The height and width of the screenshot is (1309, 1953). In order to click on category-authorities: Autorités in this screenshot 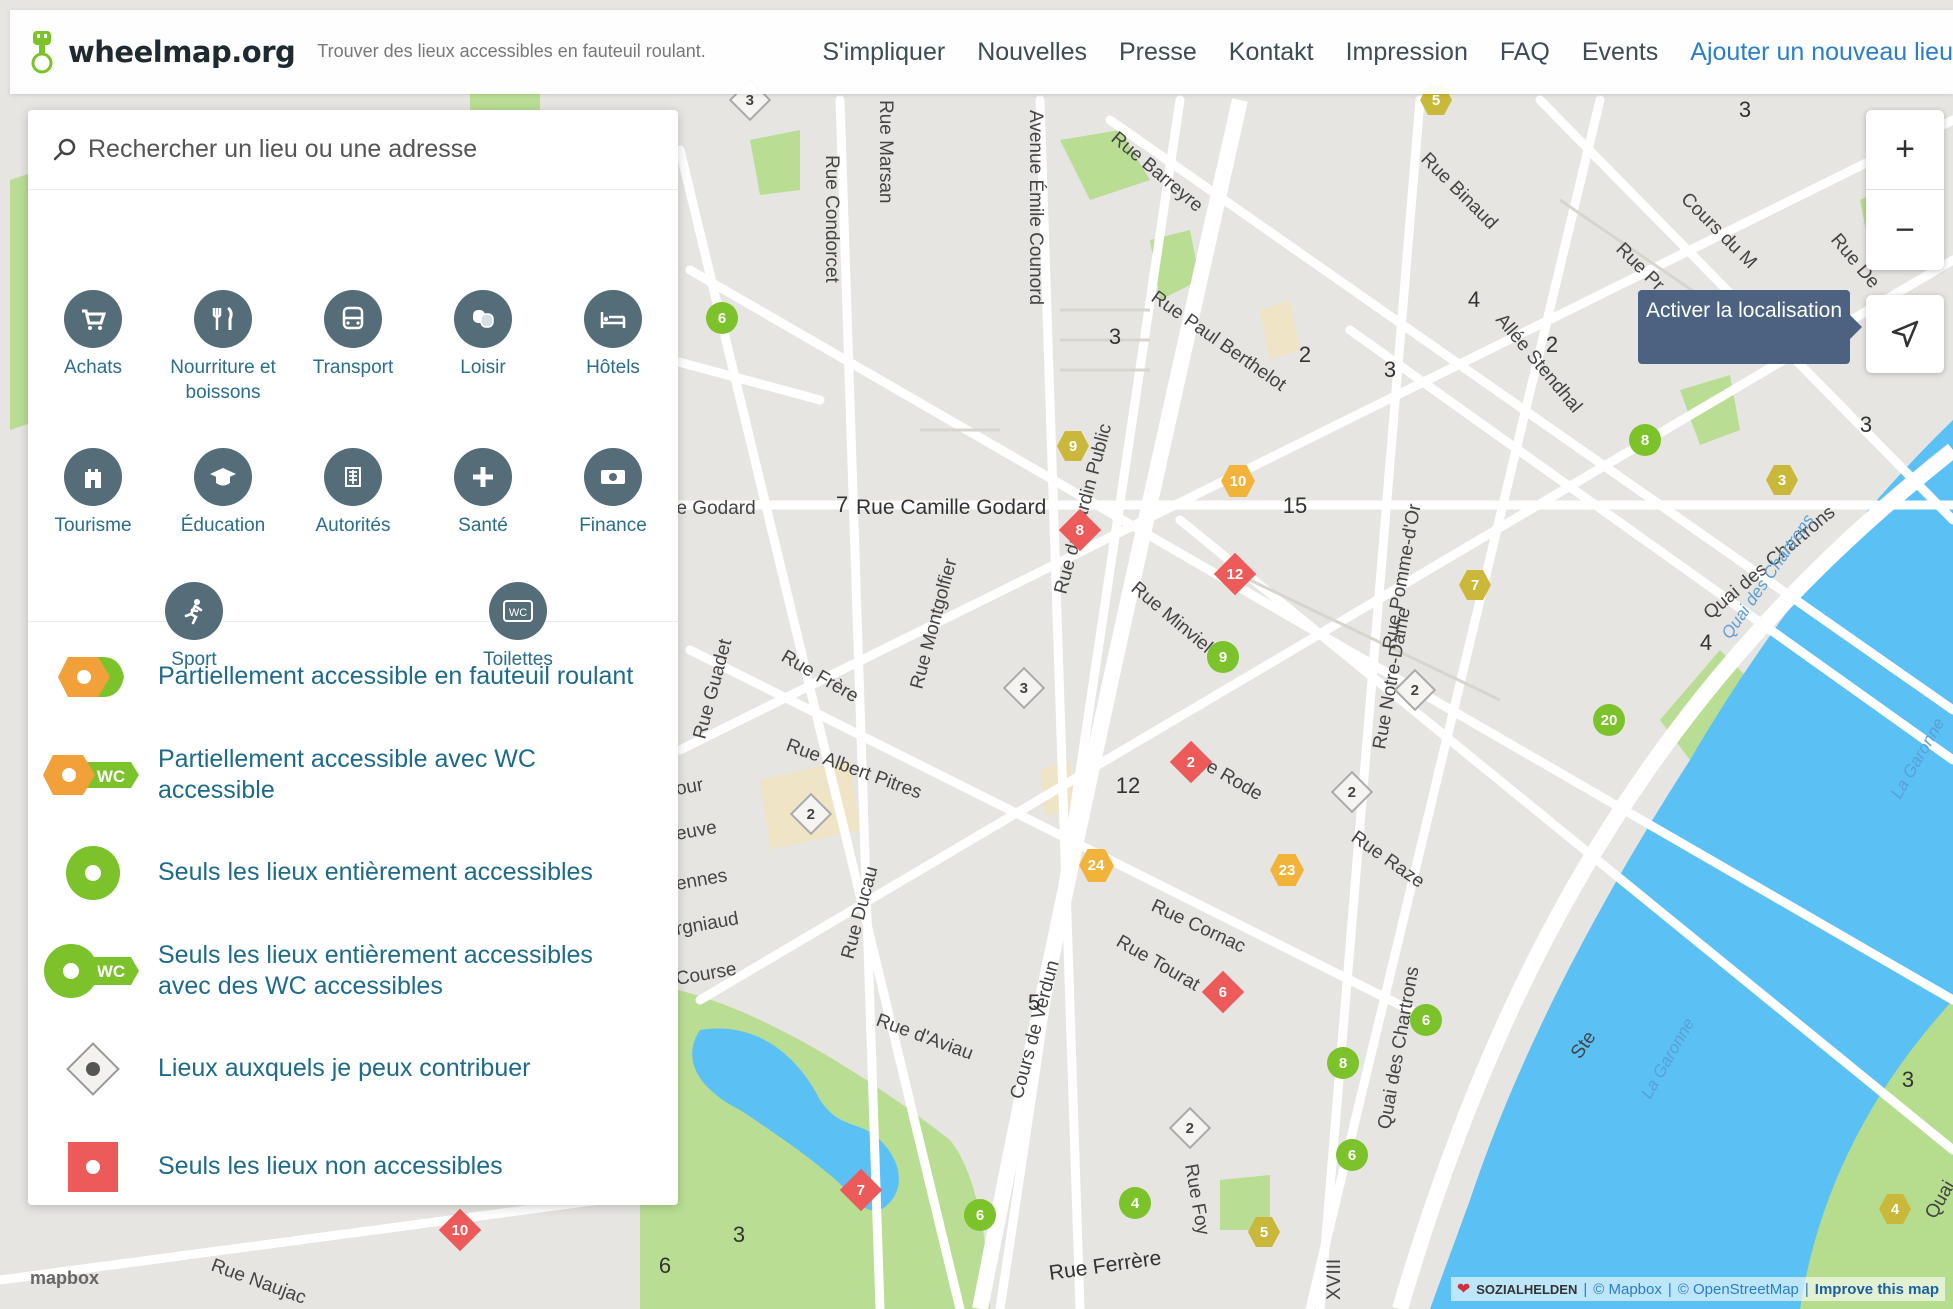, I will do `click(353, 493)`.